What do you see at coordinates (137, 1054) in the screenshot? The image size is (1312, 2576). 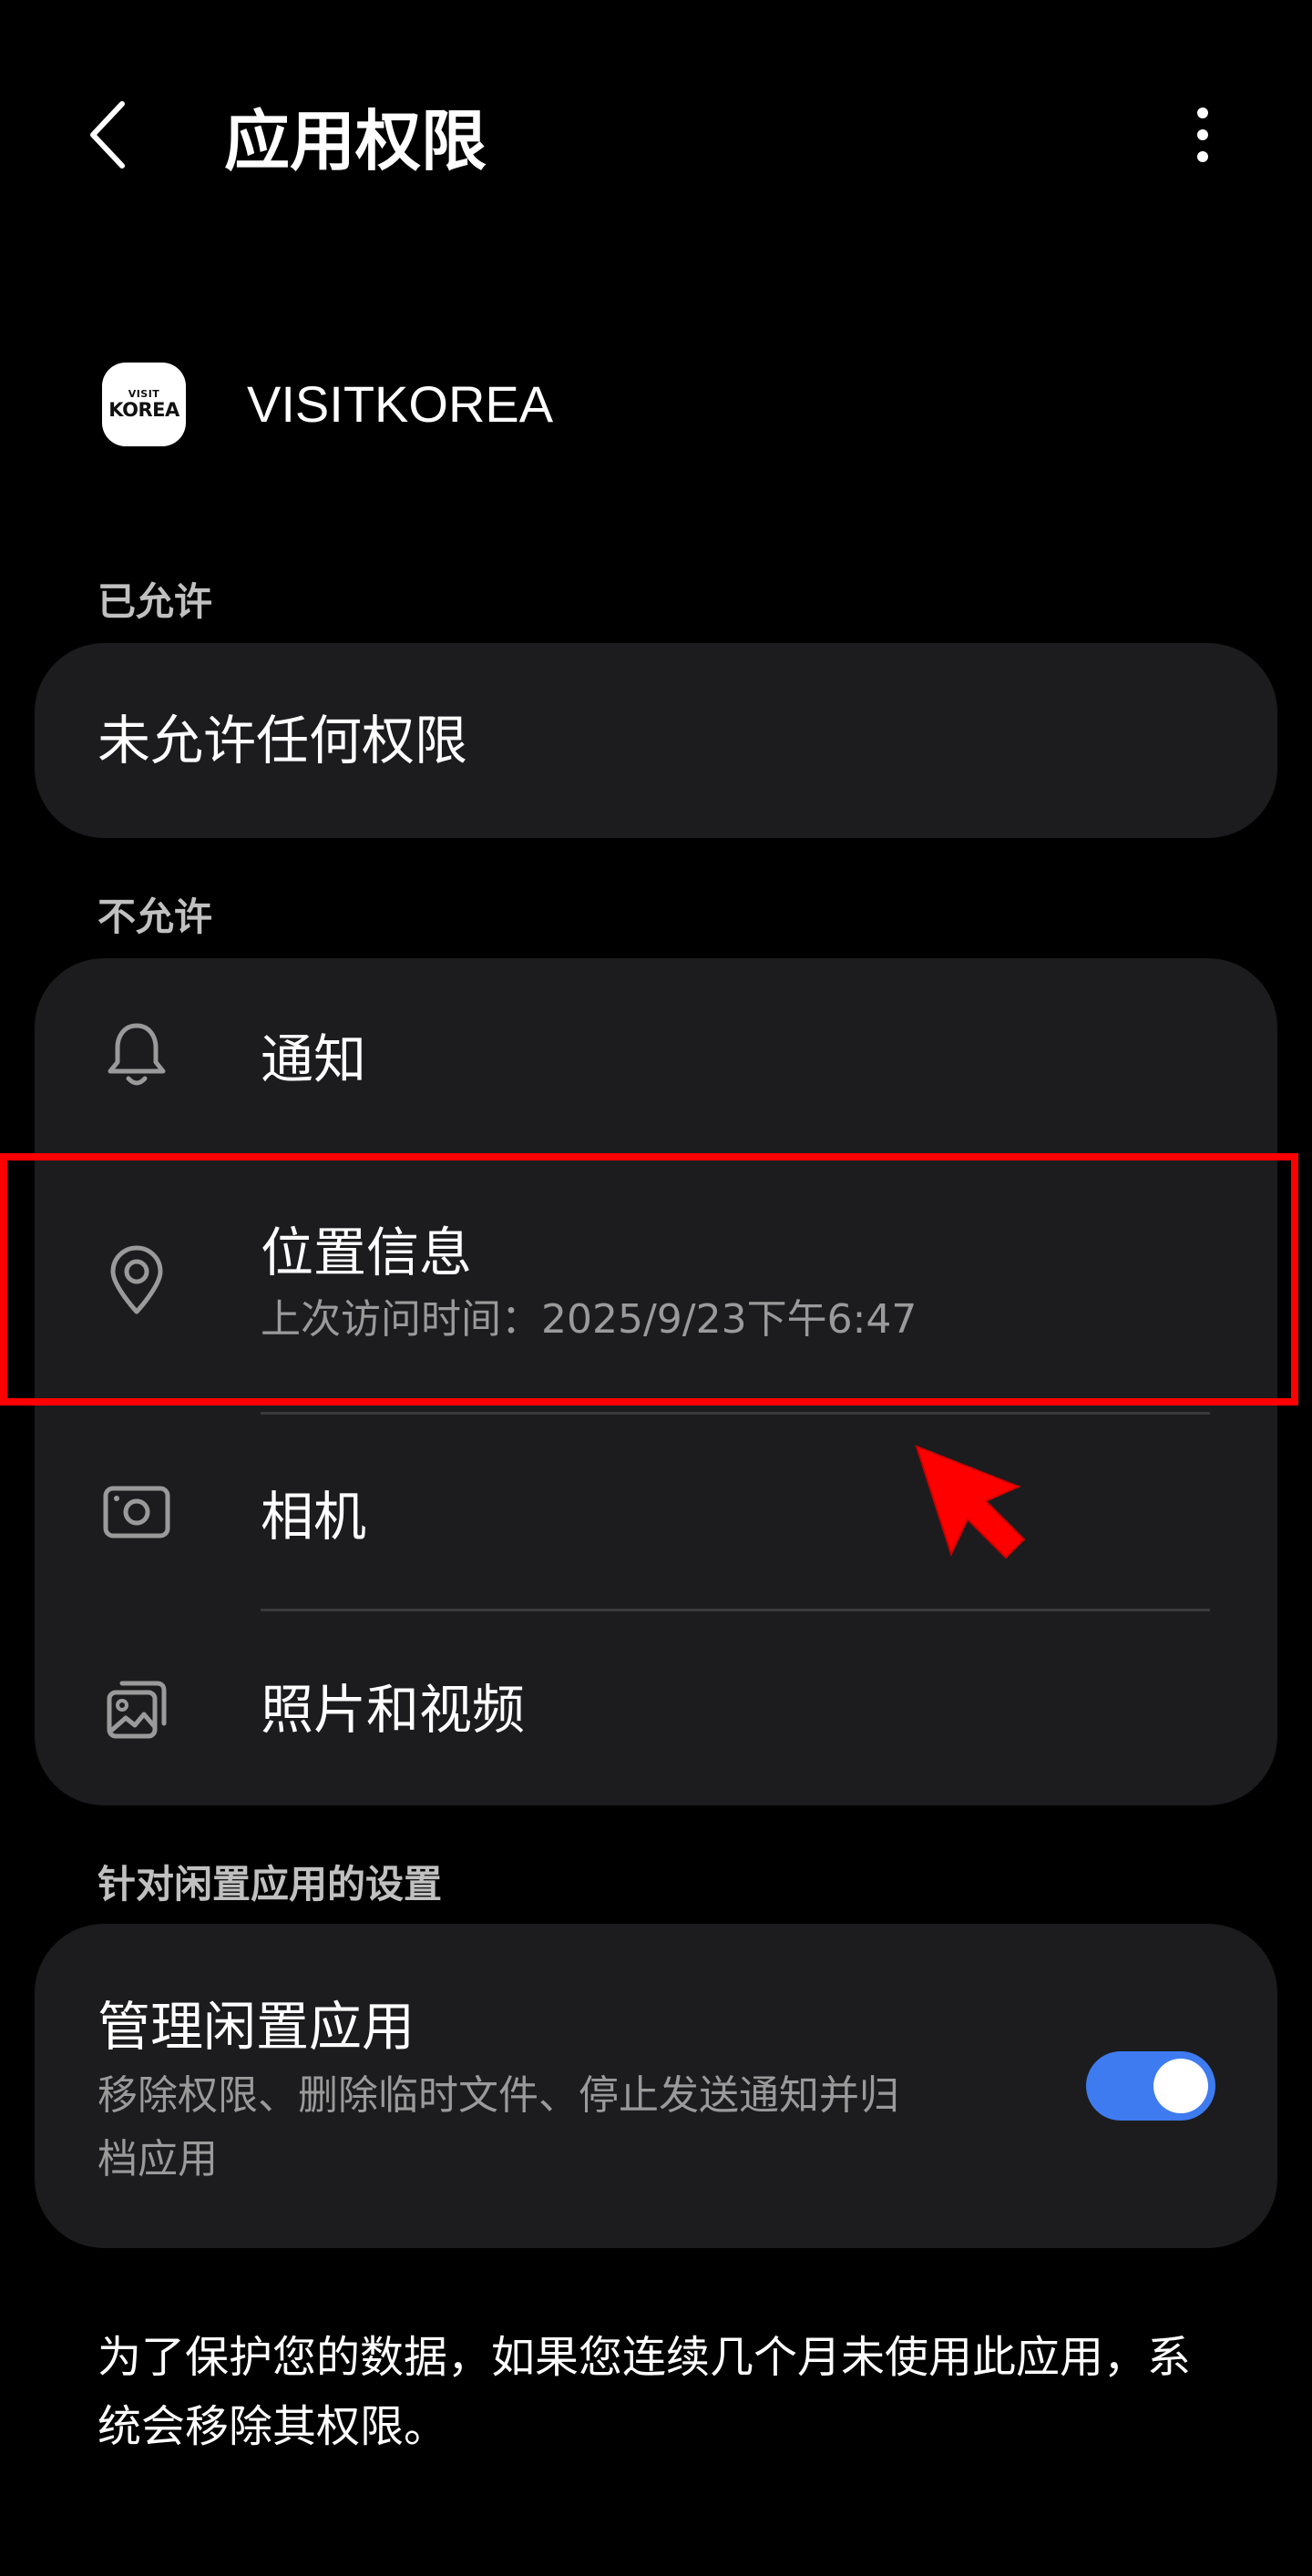 I see `bell-icon` at bounding box center [137, 1054].